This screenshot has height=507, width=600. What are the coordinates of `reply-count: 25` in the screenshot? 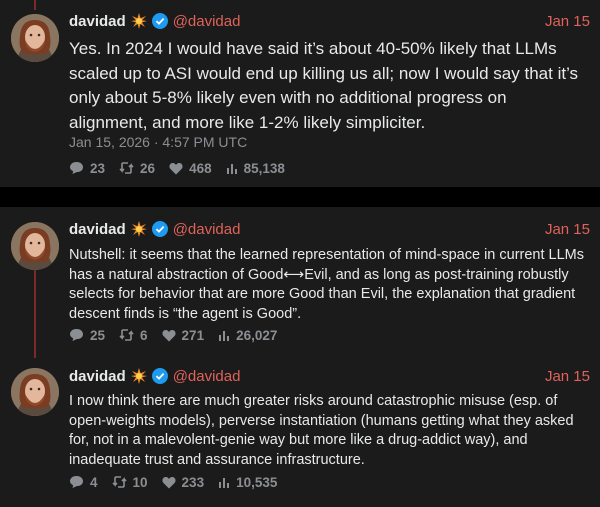 It's located at (98, 335).